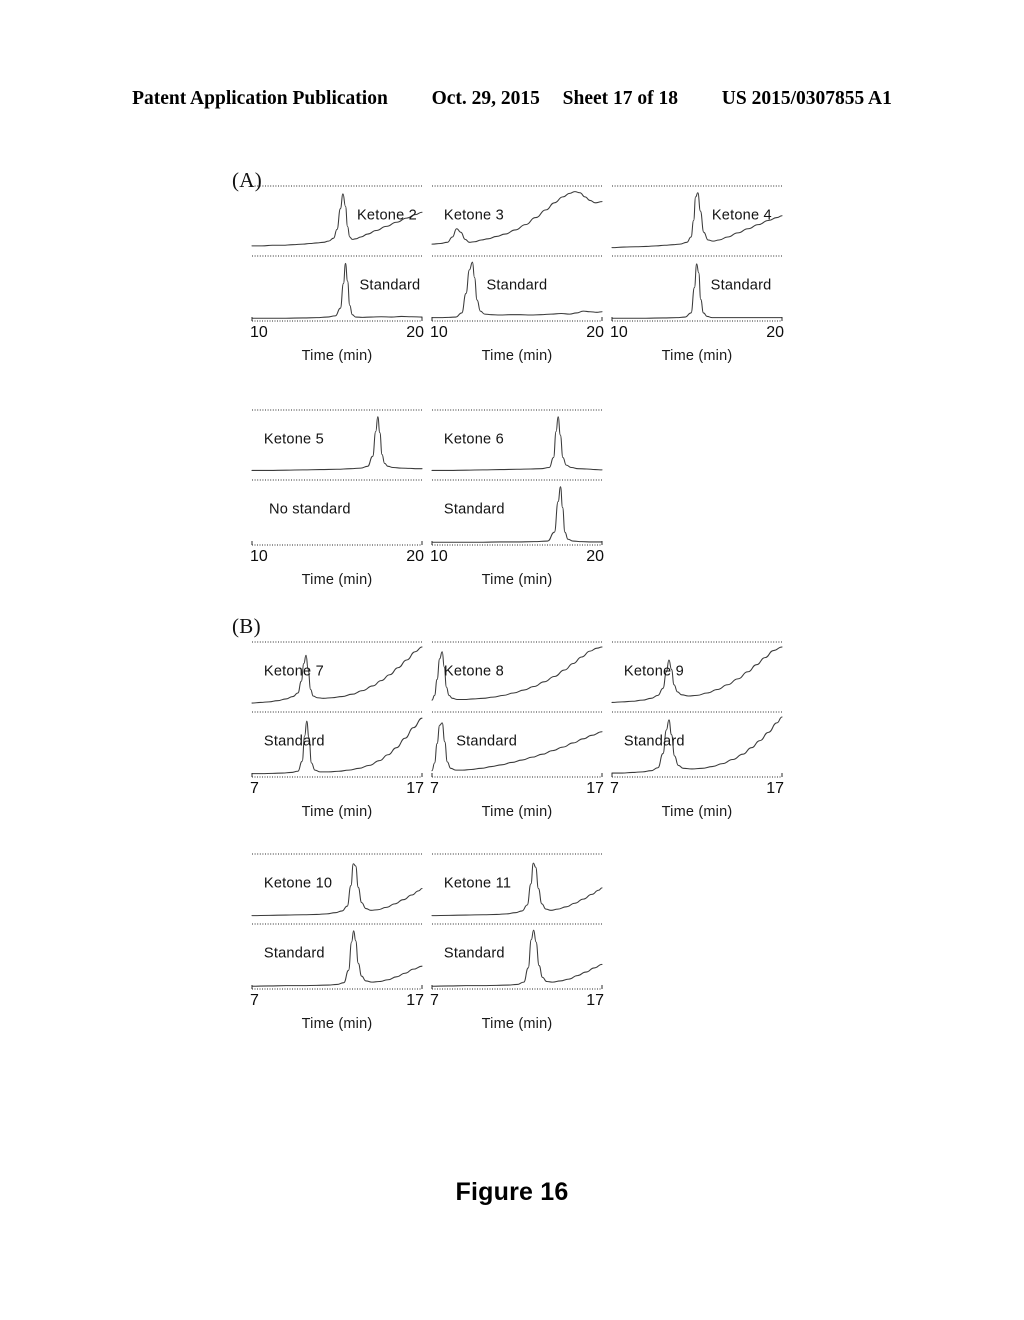 This screenshot has height=1320, width=1024. What do you see at coordinates (512, 1192) in the screenshot?
I see `figure-caption: Figure 16` at bounding box center [512, 1192].